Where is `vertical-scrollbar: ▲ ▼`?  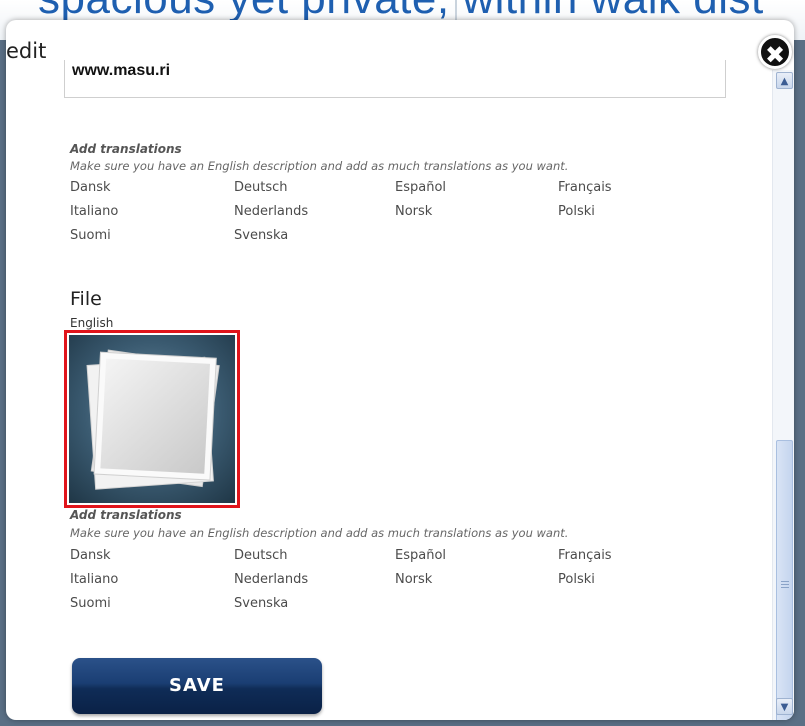 vertical-scrollbar: ▲ ▼ is located at coordinates (783, 395).